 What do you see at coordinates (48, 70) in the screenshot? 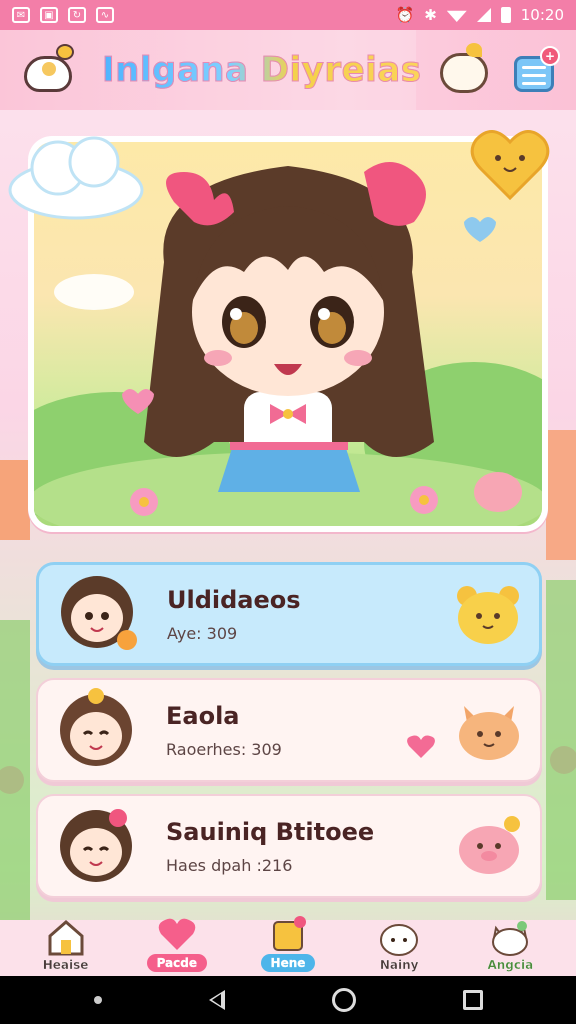
I see `mascot-logo-icon` at bounding box center [48, 70].